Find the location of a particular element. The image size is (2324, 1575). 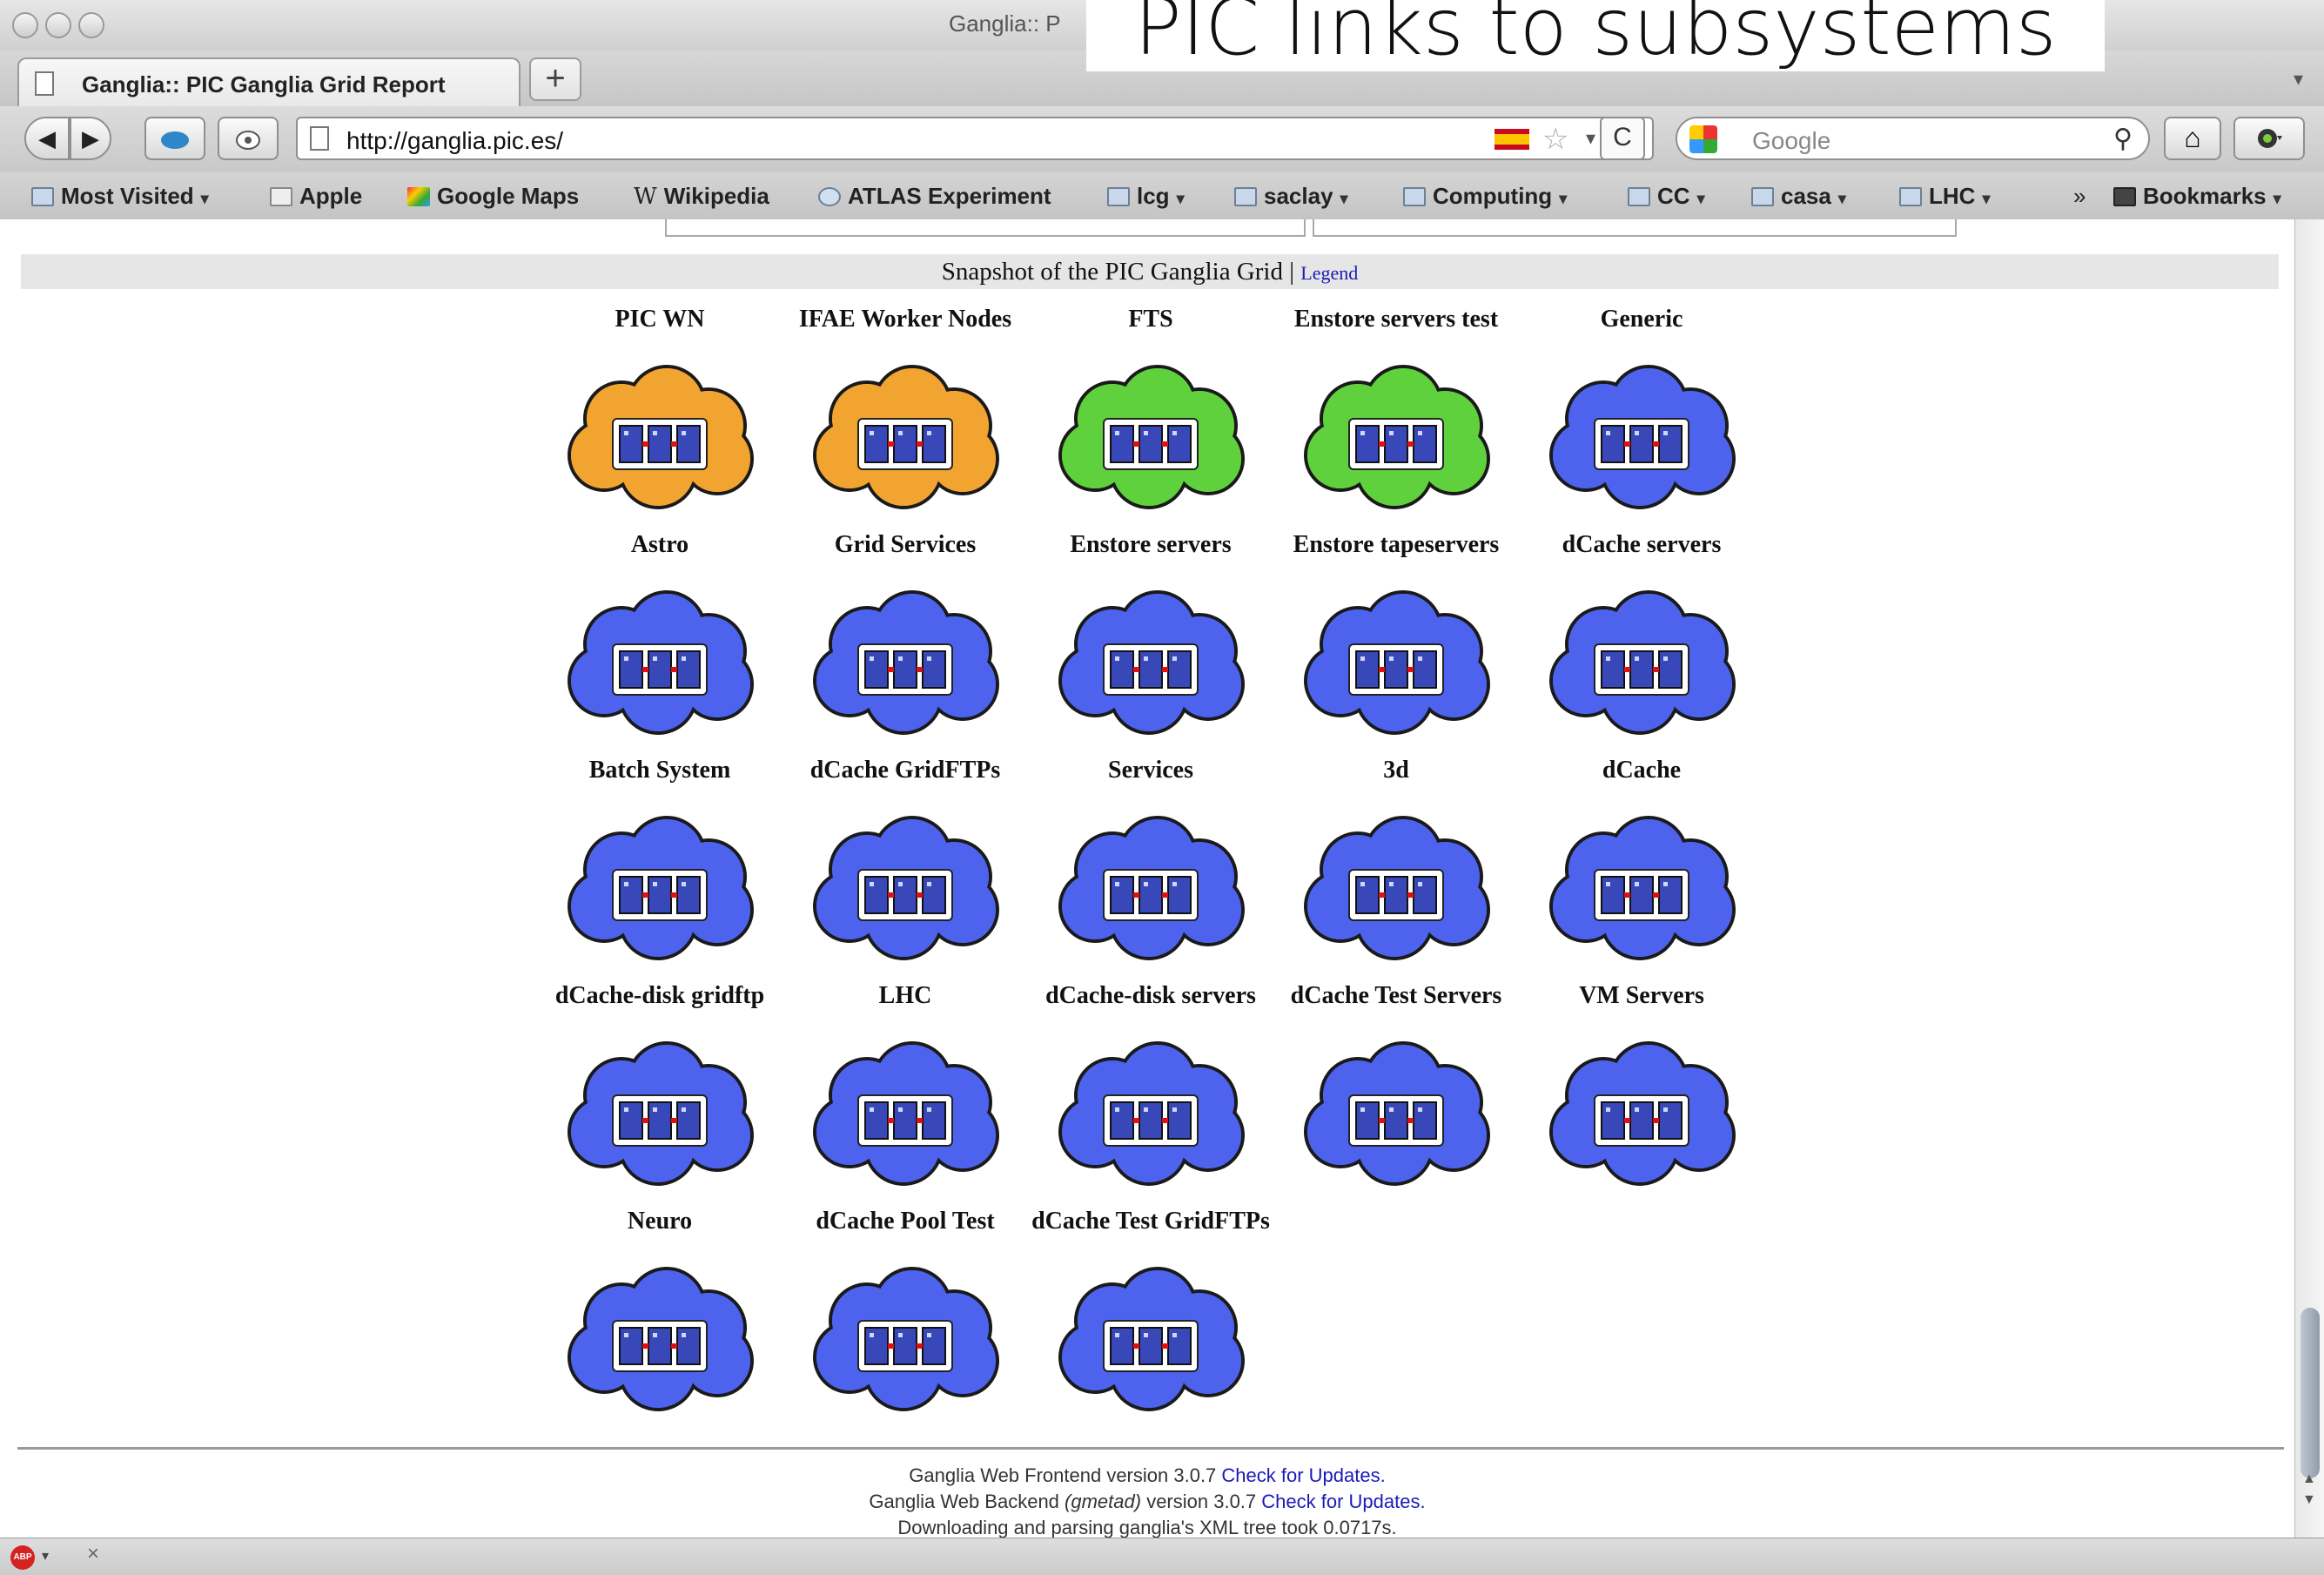

sidebar-toggle-button is located at coordinates (175, 138).